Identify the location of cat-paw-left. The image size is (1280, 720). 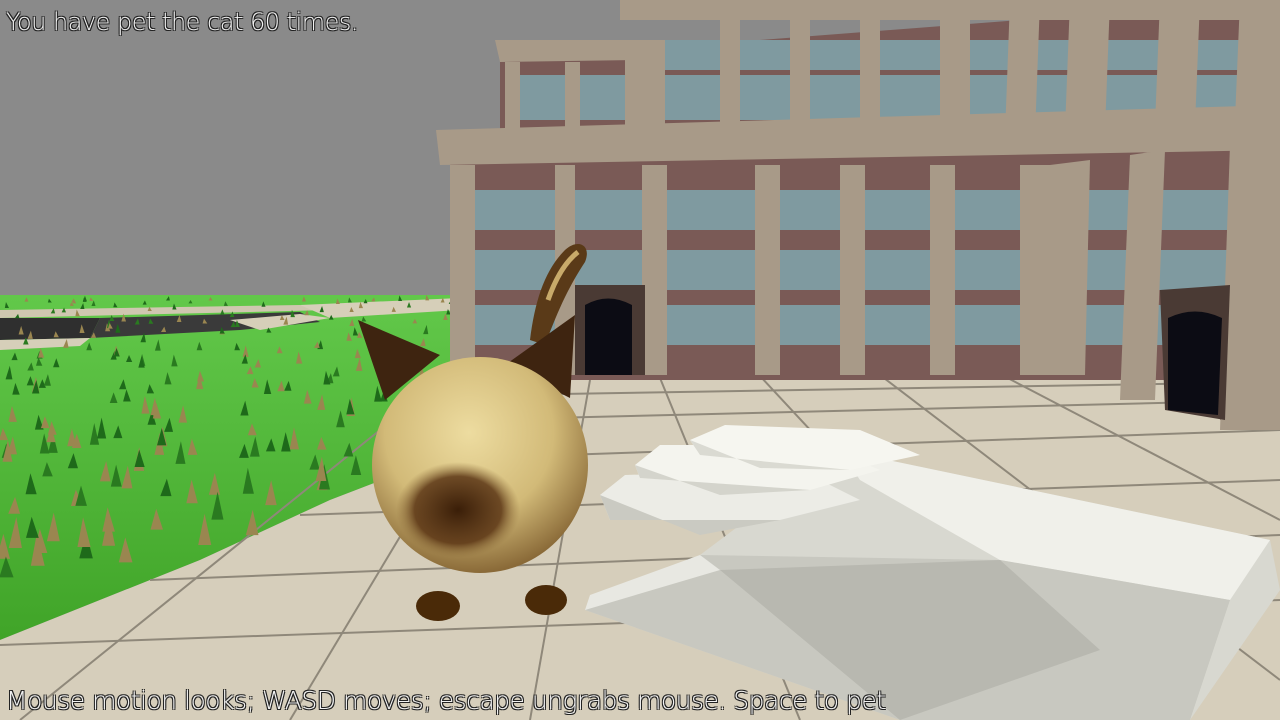
(438, 606).